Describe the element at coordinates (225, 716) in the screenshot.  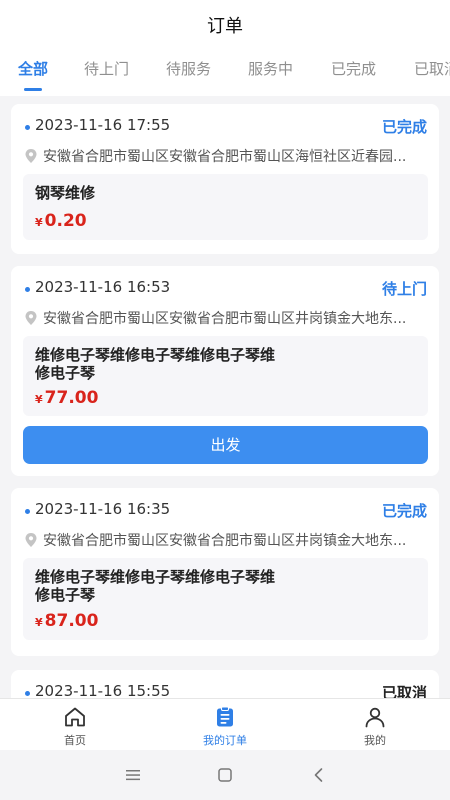
I see `clipboard-icon` at that location.